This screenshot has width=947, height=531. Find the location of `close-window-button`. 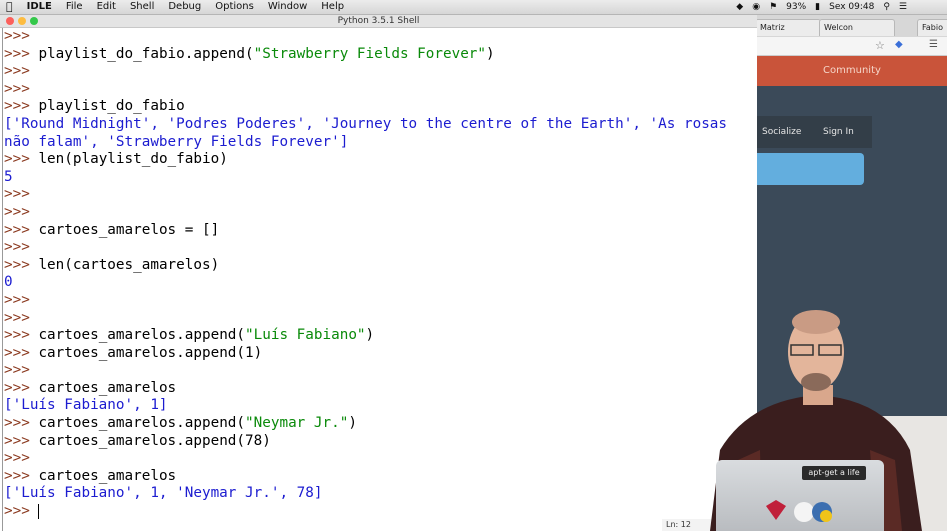

close-window-button is located at coordinates (10, 21).